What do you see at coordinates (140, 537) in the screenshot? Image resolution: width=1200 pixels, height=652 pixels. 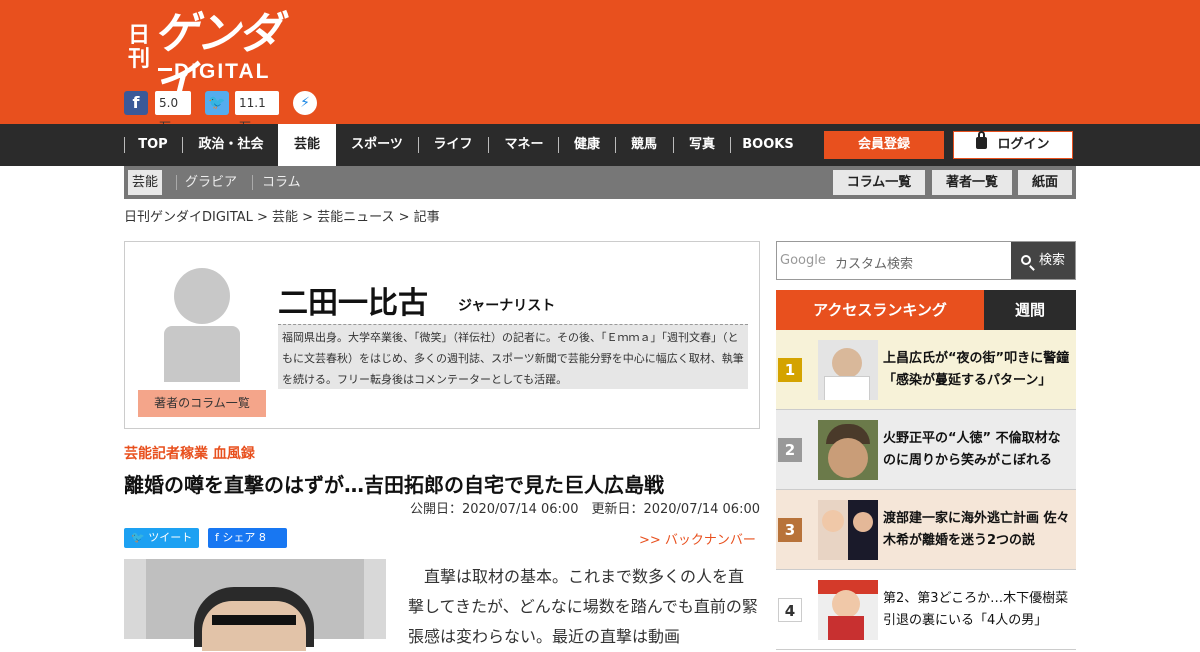 I see `twitter-bird-icon: 🐦` at bounding box center [140, 537].